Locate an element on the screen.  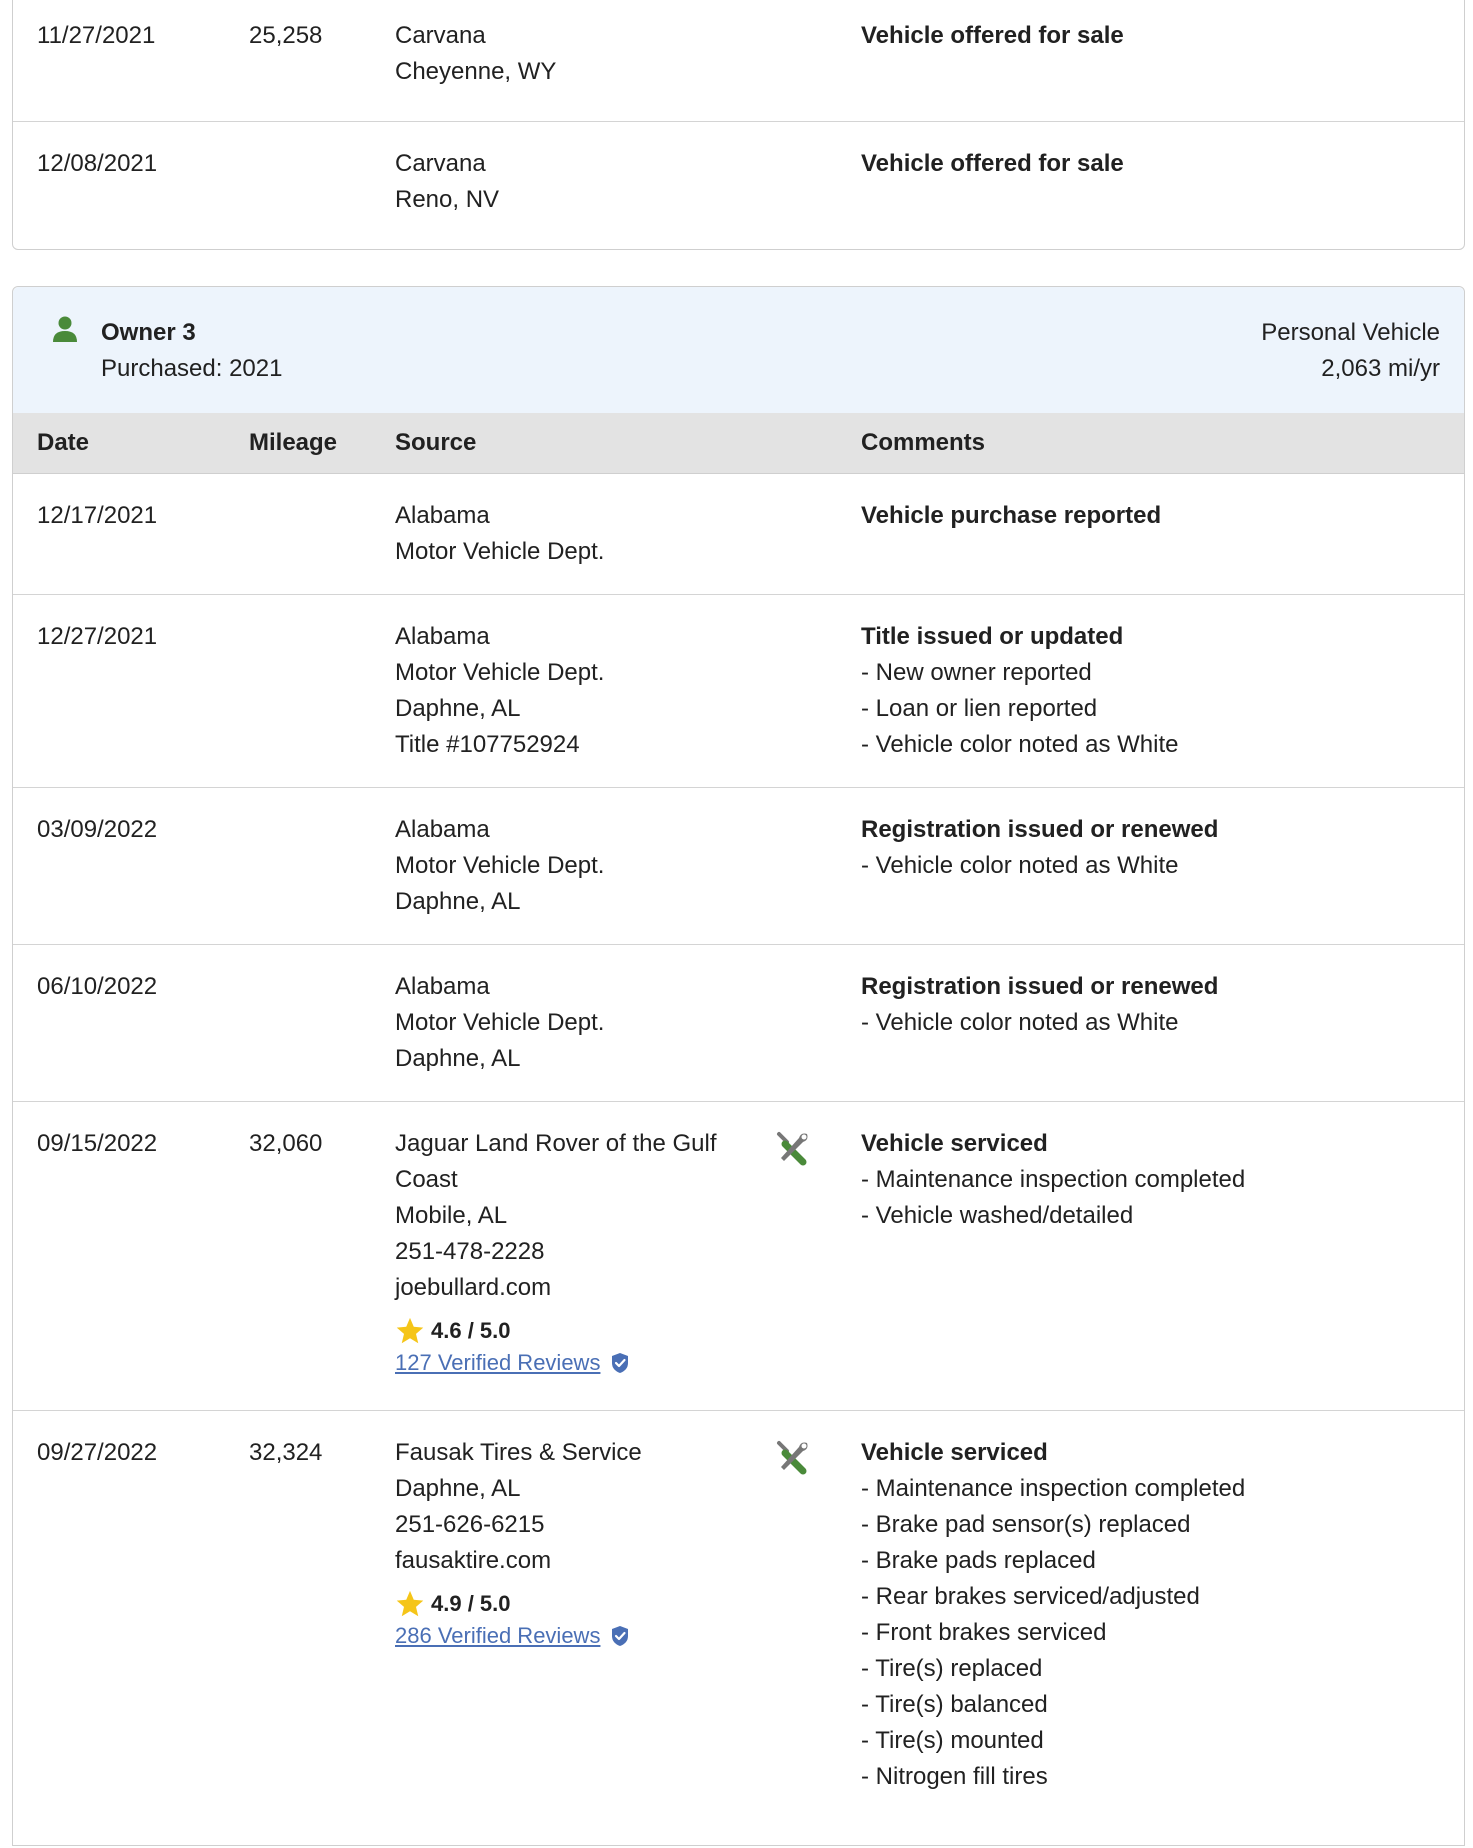
comment-detail: - Brake pad sensor(s) replaced is located at coordinates (1026, 1524).